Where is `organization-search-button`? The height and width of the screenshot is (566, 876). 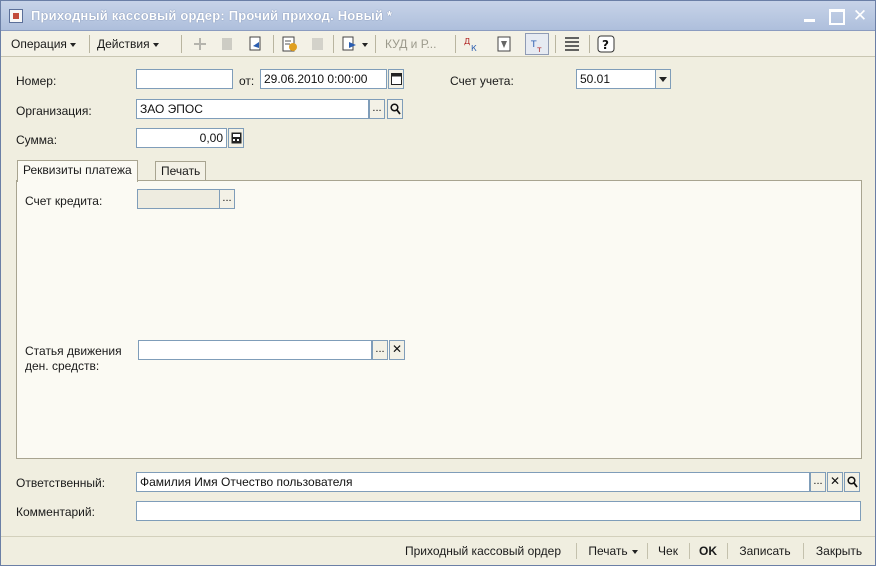 organization-search-button is located at coordinates (395, 109).